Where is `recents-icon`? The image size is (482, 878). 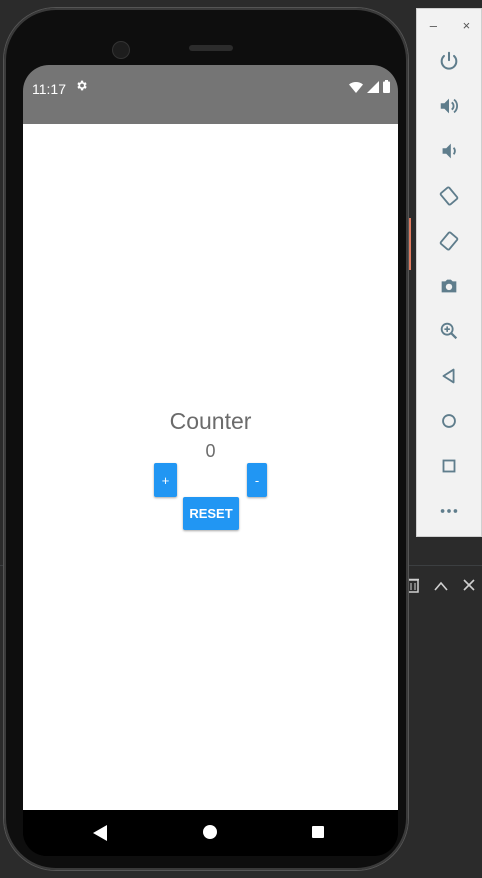 recents-icon is located at coordinates (318, 832).